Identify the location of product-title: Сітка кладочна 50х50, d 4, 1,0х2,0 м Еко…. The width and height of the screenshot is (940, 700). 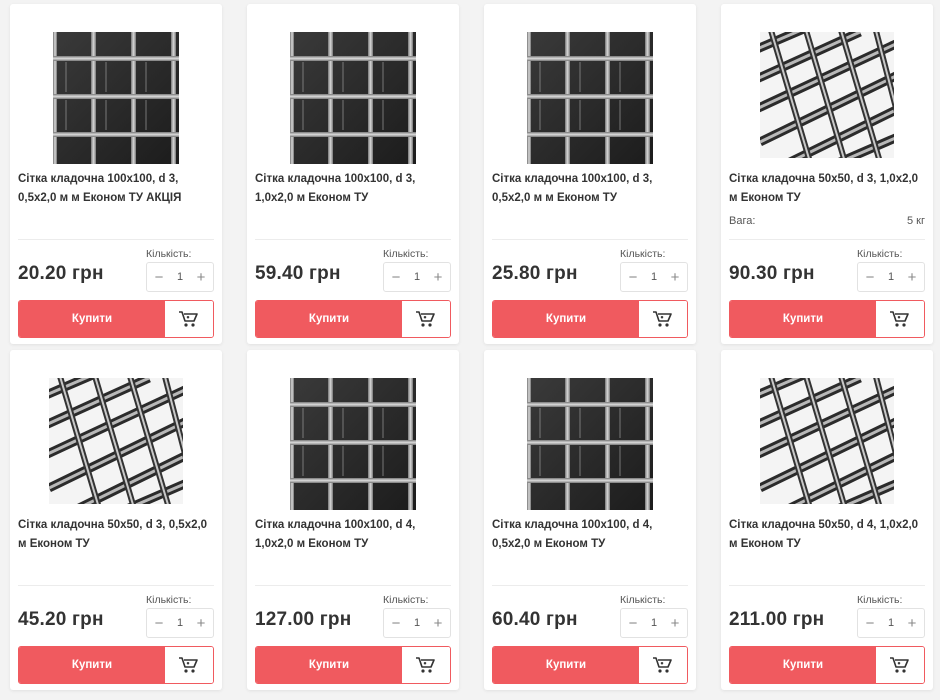
(829, 535).